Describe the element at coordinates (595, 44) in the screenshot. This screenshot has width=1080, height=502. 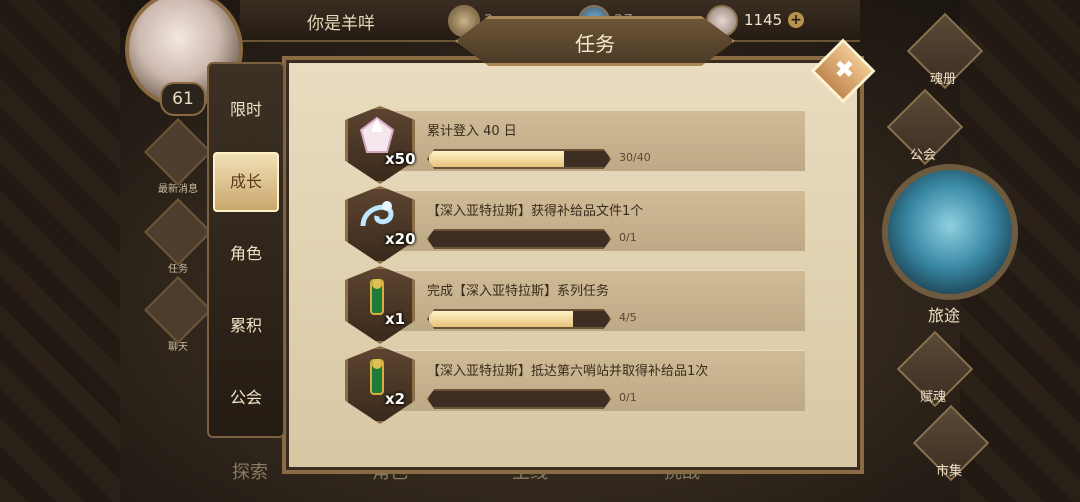
I see `dialog-title: 任务` at that location.